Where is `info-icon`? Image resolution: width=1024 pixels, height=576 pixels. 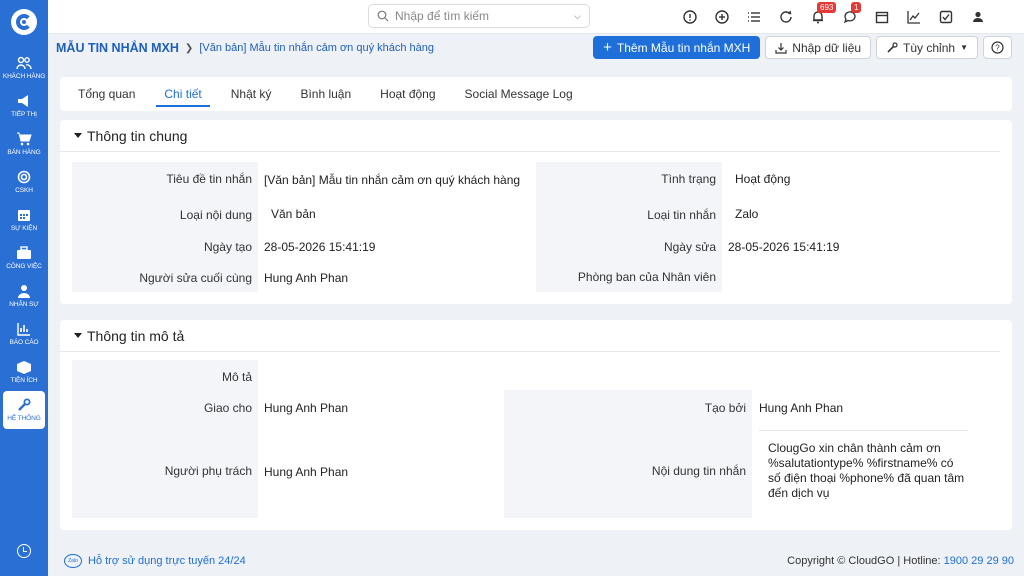
info-icon is located at coordinates (690, 17).